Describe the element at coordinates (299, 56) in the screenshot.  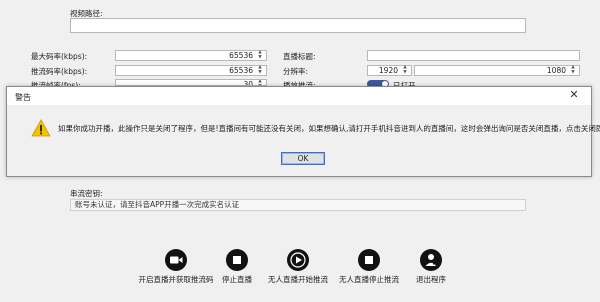
I see `live-title-label: 直播标题:` at that location.